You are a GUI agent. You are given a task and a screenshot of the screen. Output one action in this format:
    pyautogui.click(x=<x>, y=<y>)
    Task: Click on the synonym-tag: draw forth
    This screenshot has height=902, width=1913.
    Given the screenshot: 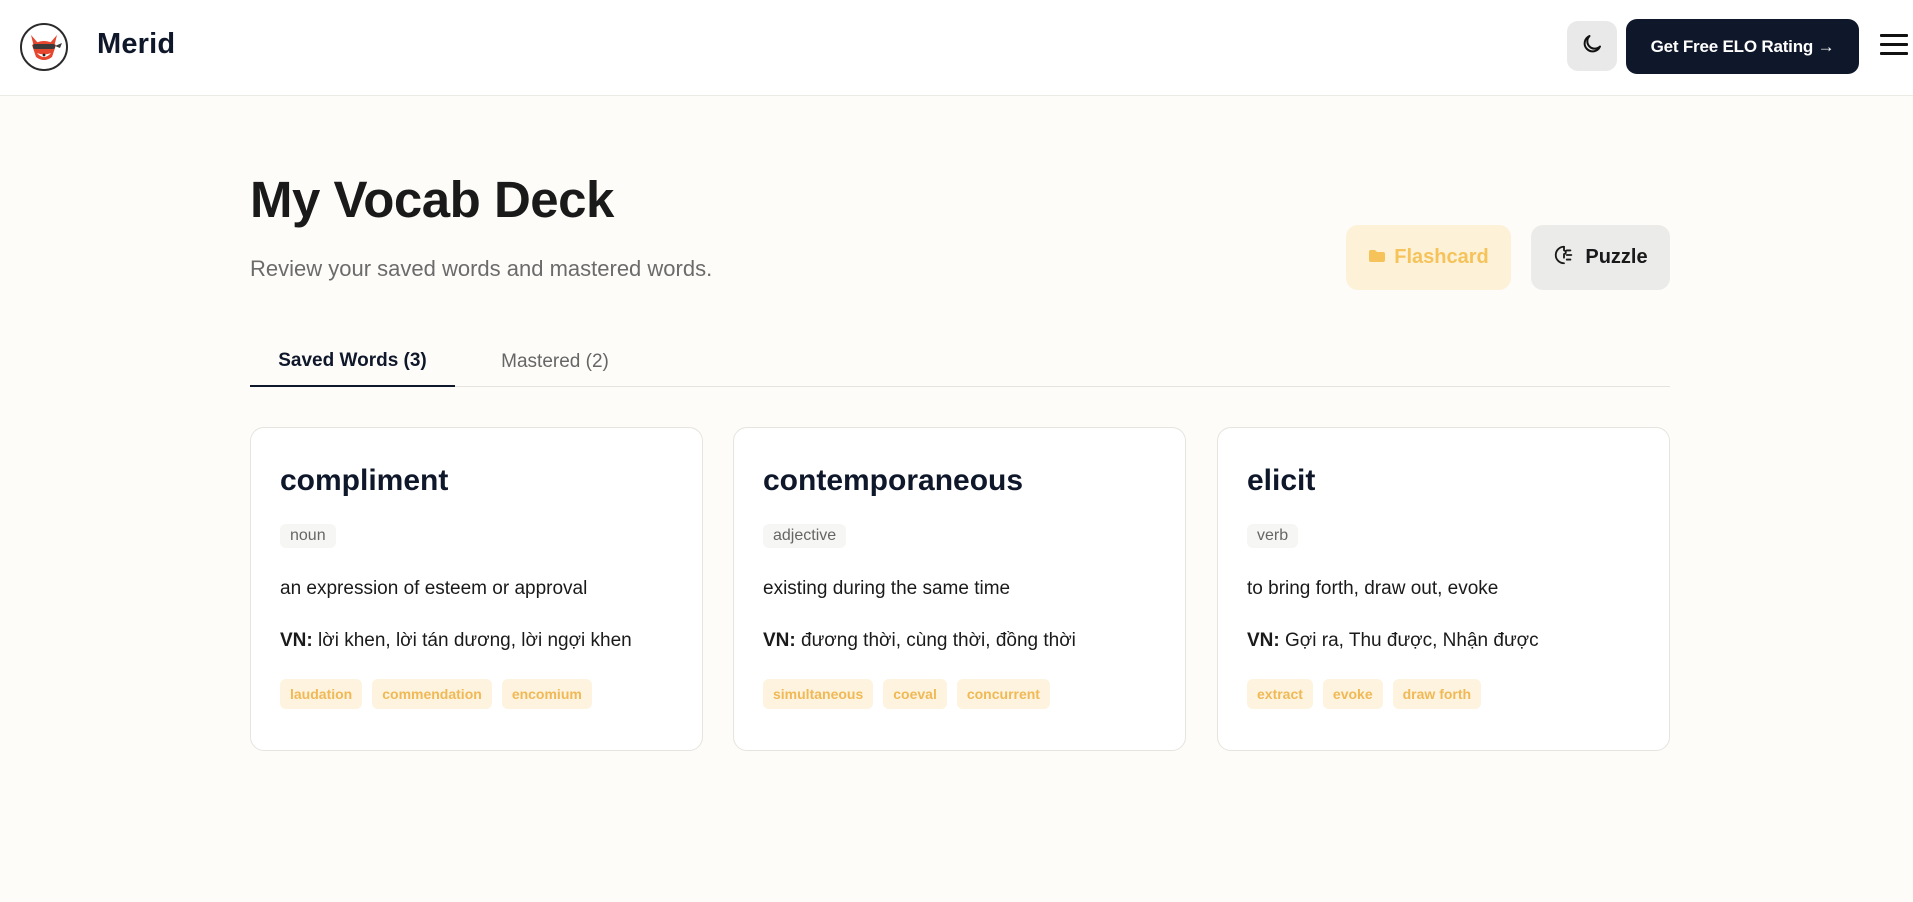 What is the action you would take?
    pyautogui.click(x=1437, y=694)
    